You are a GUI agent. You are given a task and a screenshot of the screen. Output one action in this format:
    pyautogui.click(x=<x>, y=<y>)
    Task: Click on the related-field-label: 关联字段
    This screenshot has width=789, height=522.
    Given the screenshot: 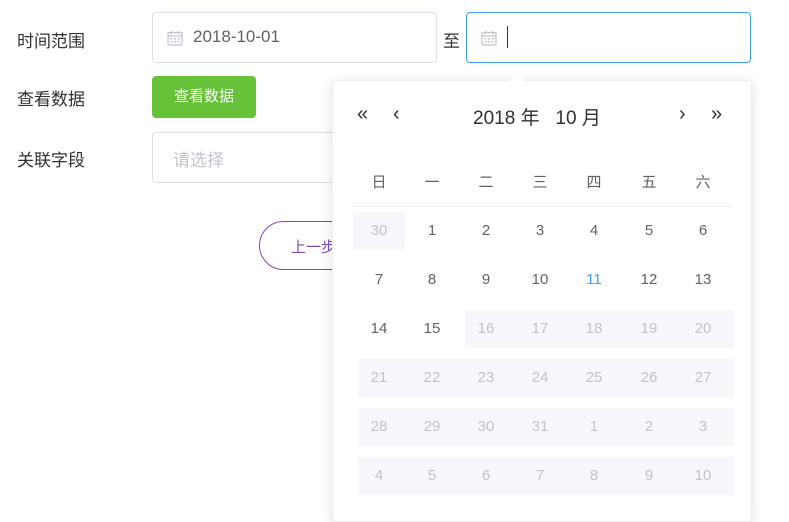 What is the action you would take?
    pyautogui.click(x=51, y=160)
    